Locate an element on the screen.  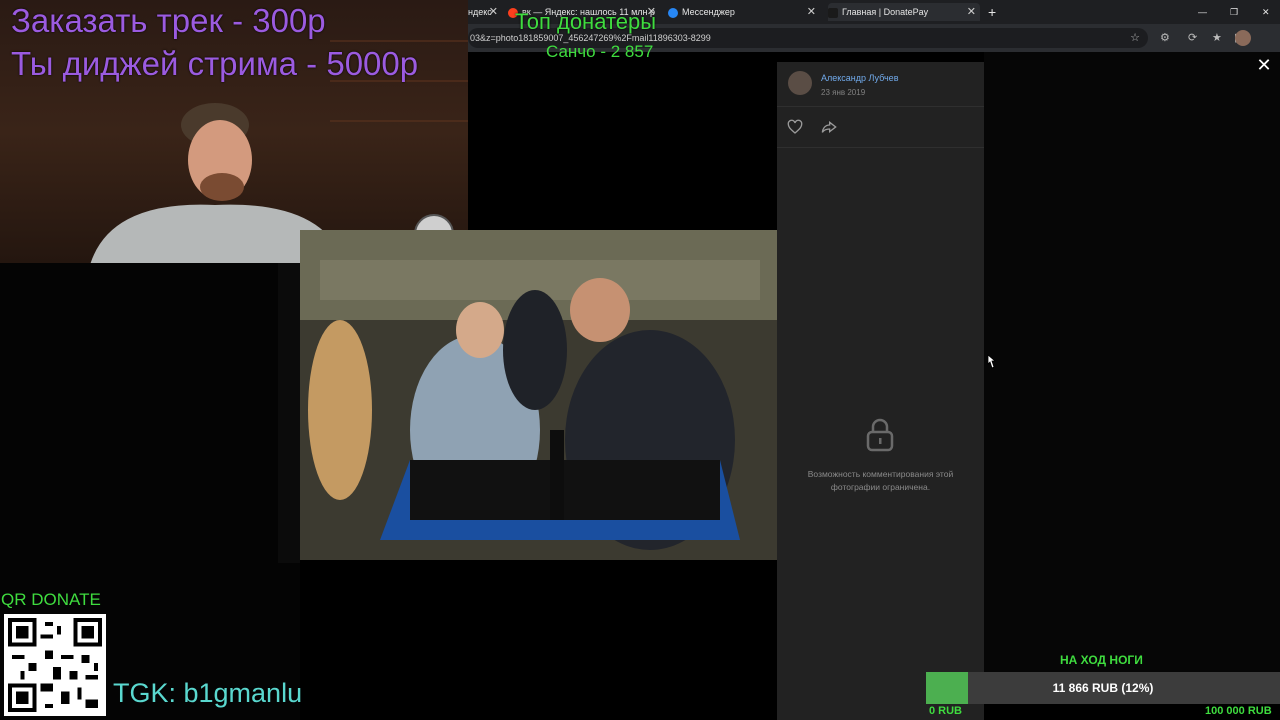
restore-icon: ❐ is located at coordinates (1237, 12).